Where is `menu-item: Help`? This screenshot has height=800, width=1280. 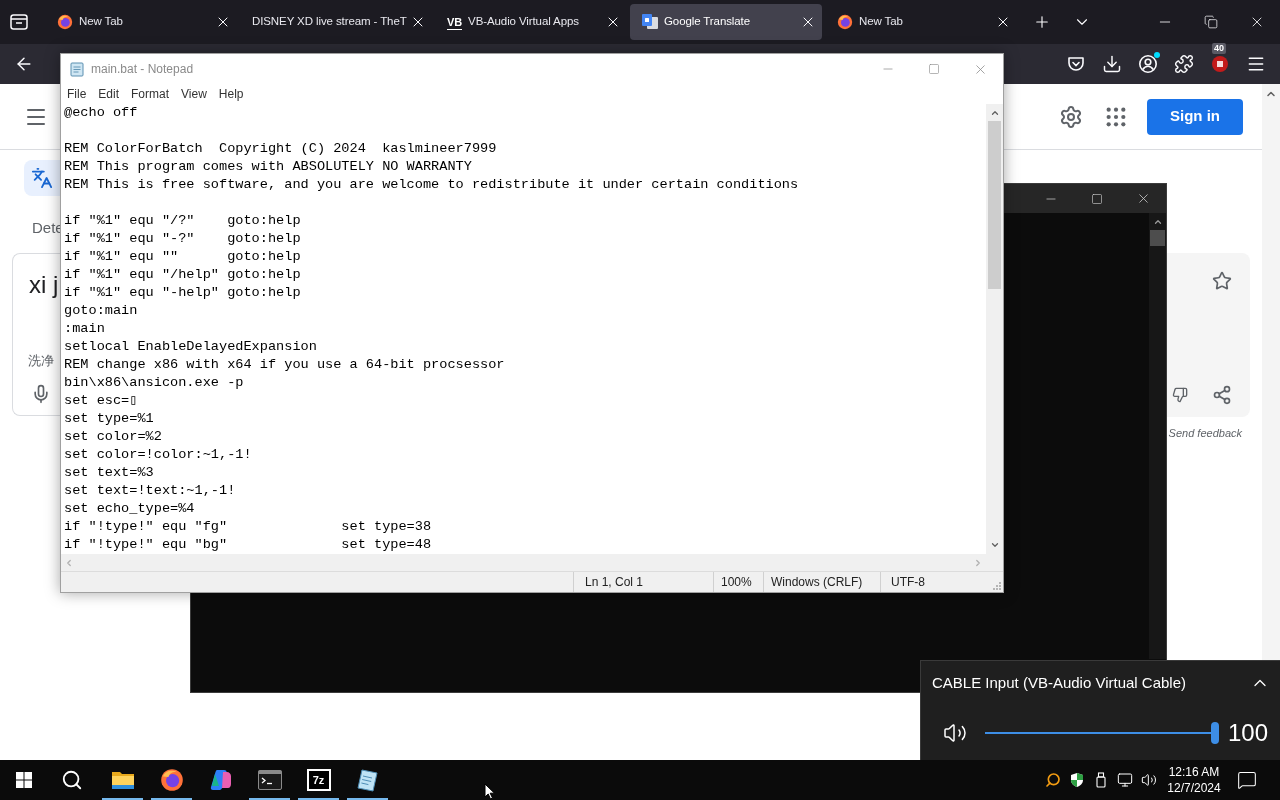
menu-item: Help is located at coordinates (231, 94).